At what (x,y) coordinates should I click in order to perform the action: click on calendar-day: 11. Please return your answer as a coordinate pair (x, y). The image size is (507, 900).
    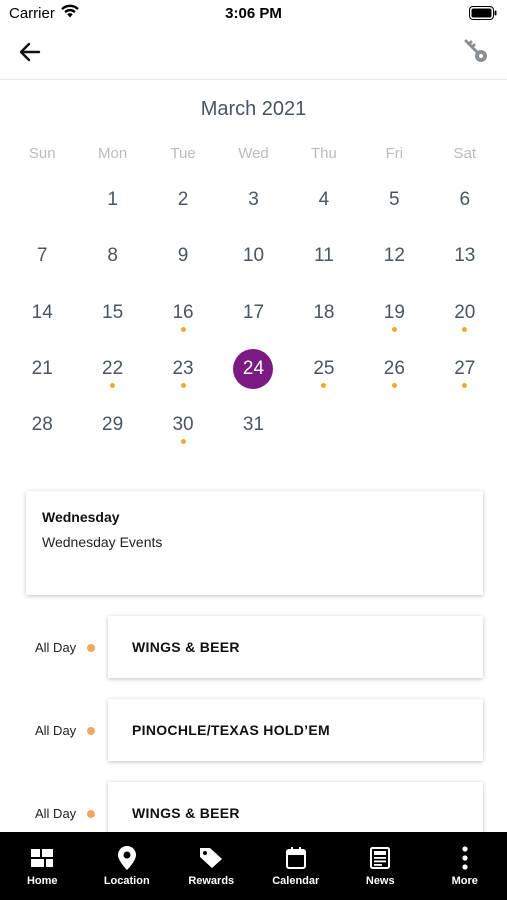
    Looking at the image, I should click on (324, 256).